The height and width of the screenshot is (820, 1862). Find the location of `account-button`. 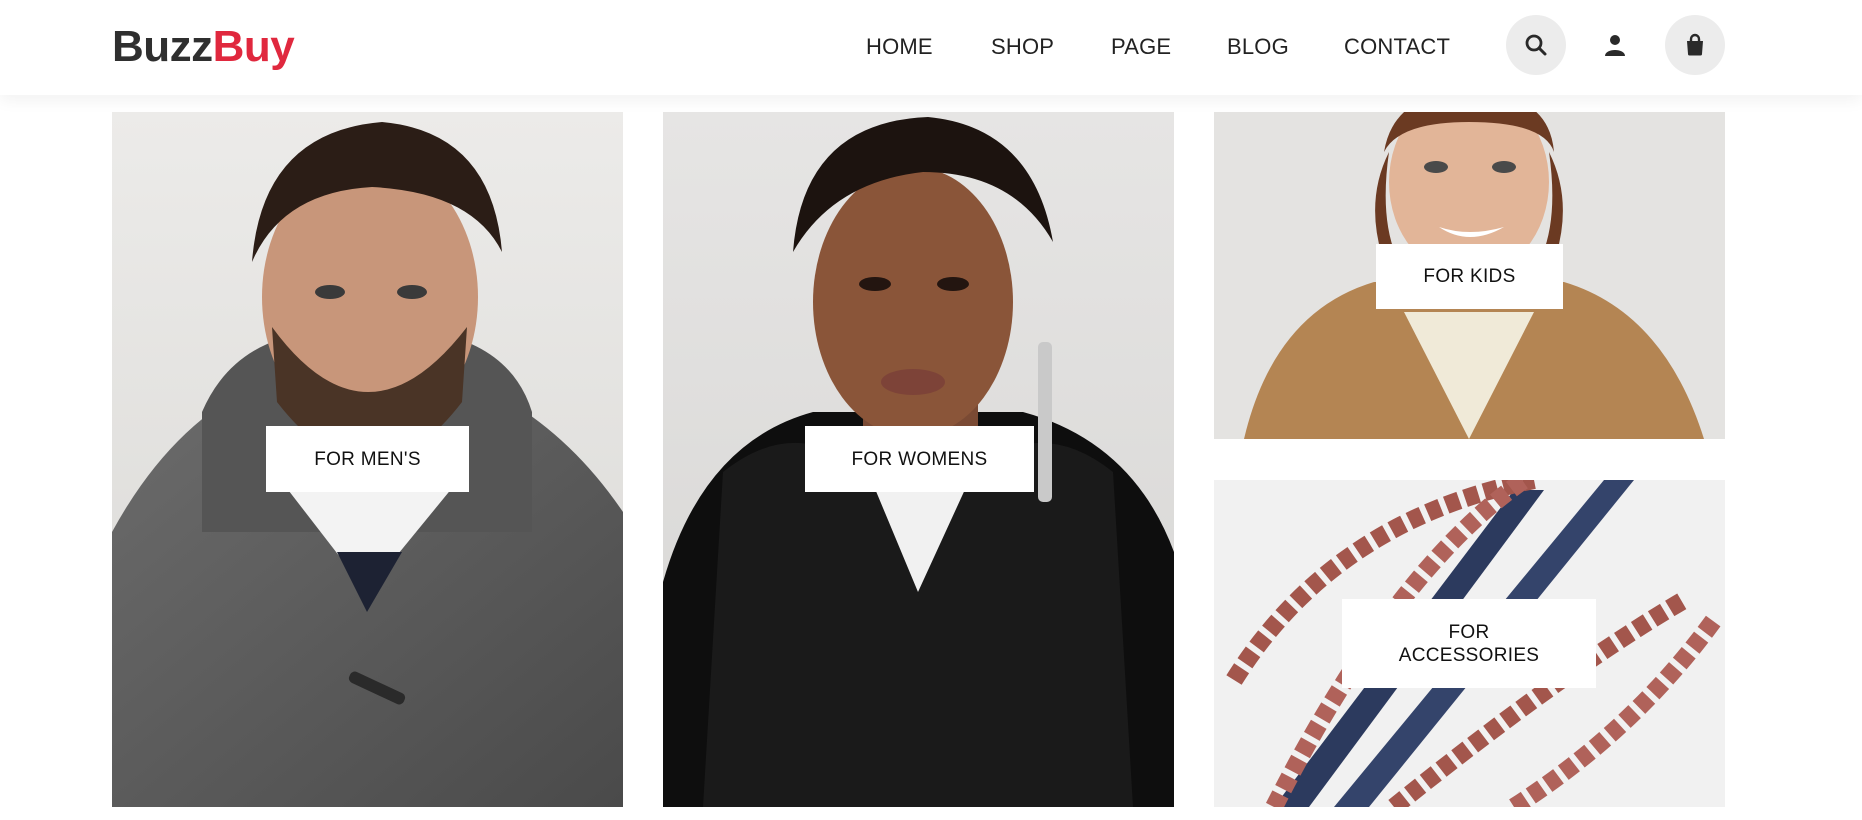

account-button is located at coordinates (1615, 45).